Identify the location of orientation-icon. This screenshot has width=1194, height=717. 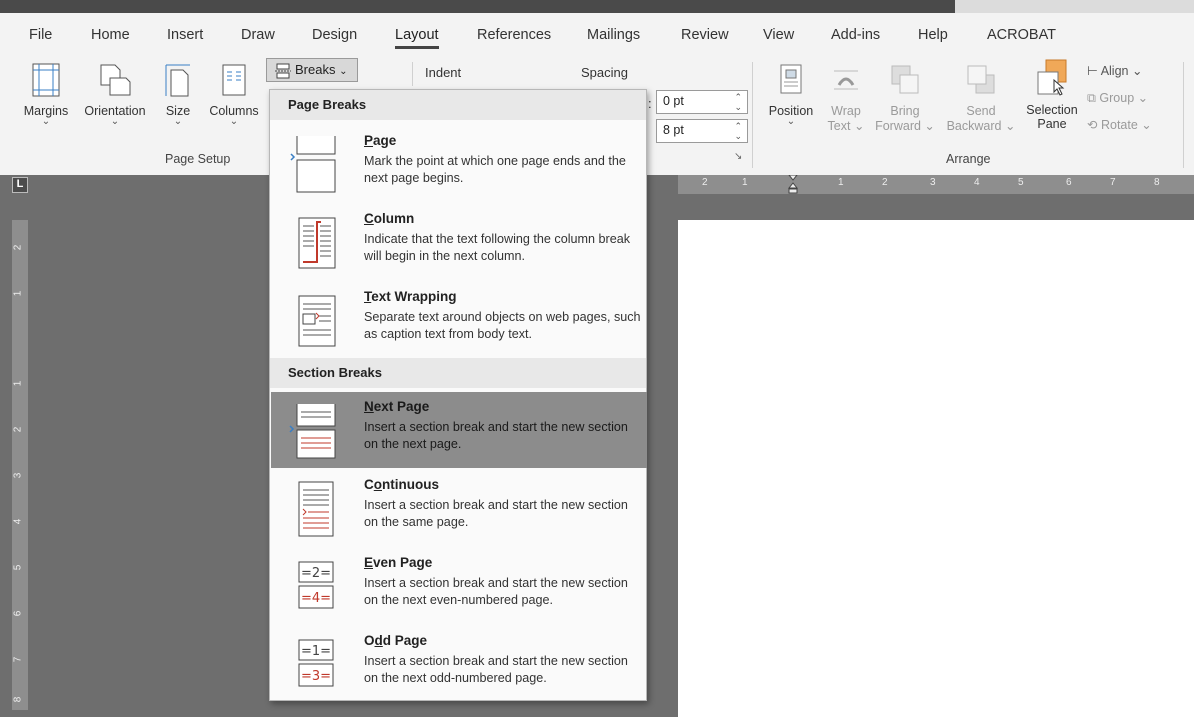
(115, 80).